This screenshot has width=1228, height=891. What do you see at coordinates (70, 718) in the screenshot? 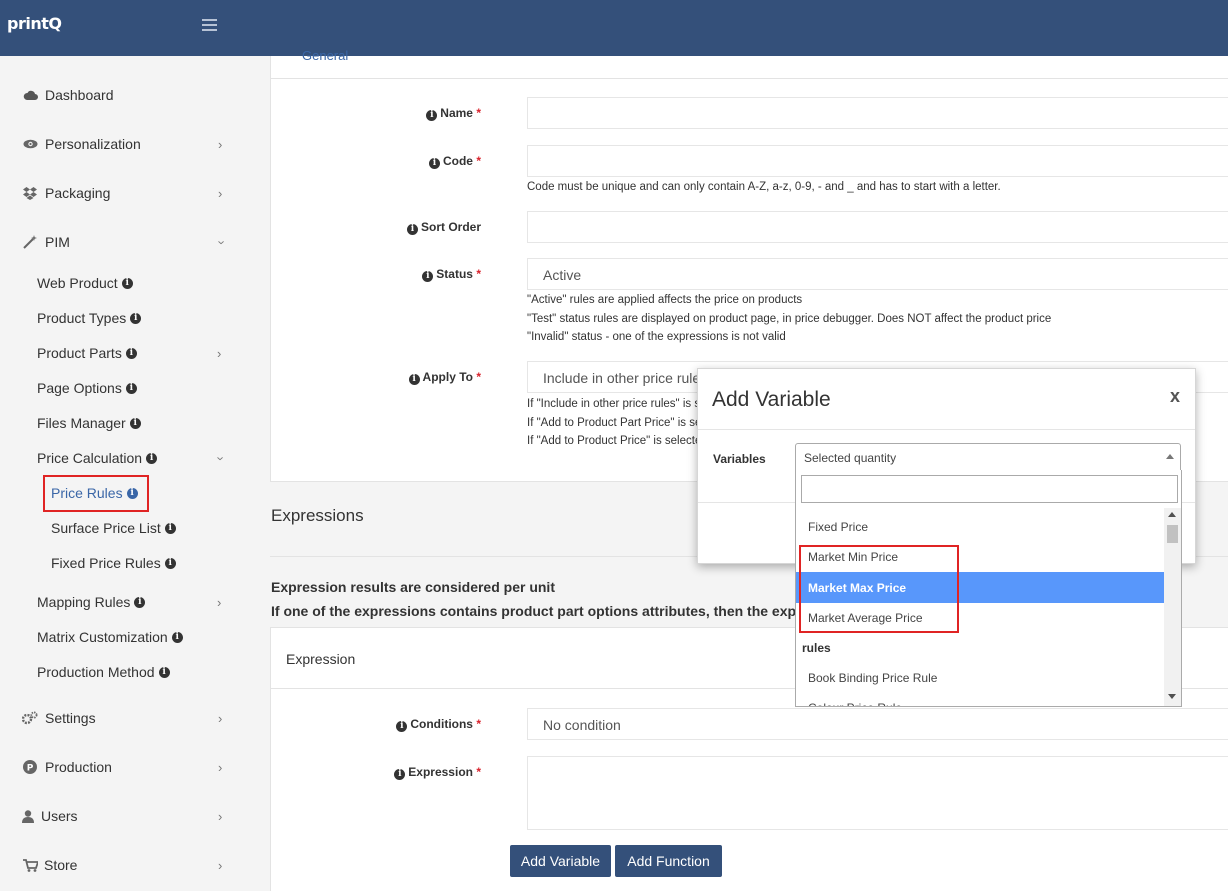
I see `sidebar-item-label: Settings` at bounding box center [70, 718].